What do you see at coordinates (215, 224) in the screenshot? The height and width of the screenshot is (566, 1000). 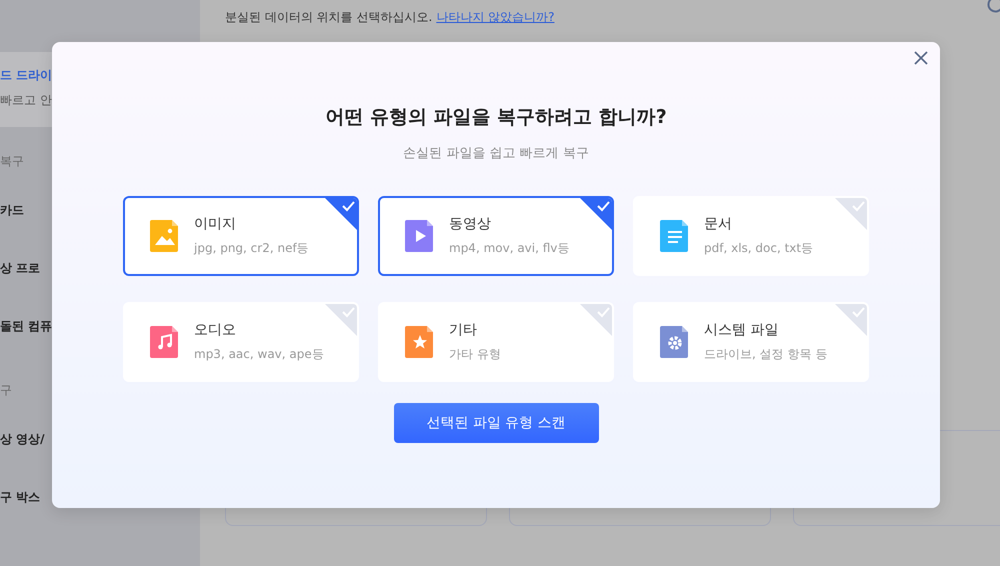 I see `file-type-name: 이미지` at bounding box center [215, 224].